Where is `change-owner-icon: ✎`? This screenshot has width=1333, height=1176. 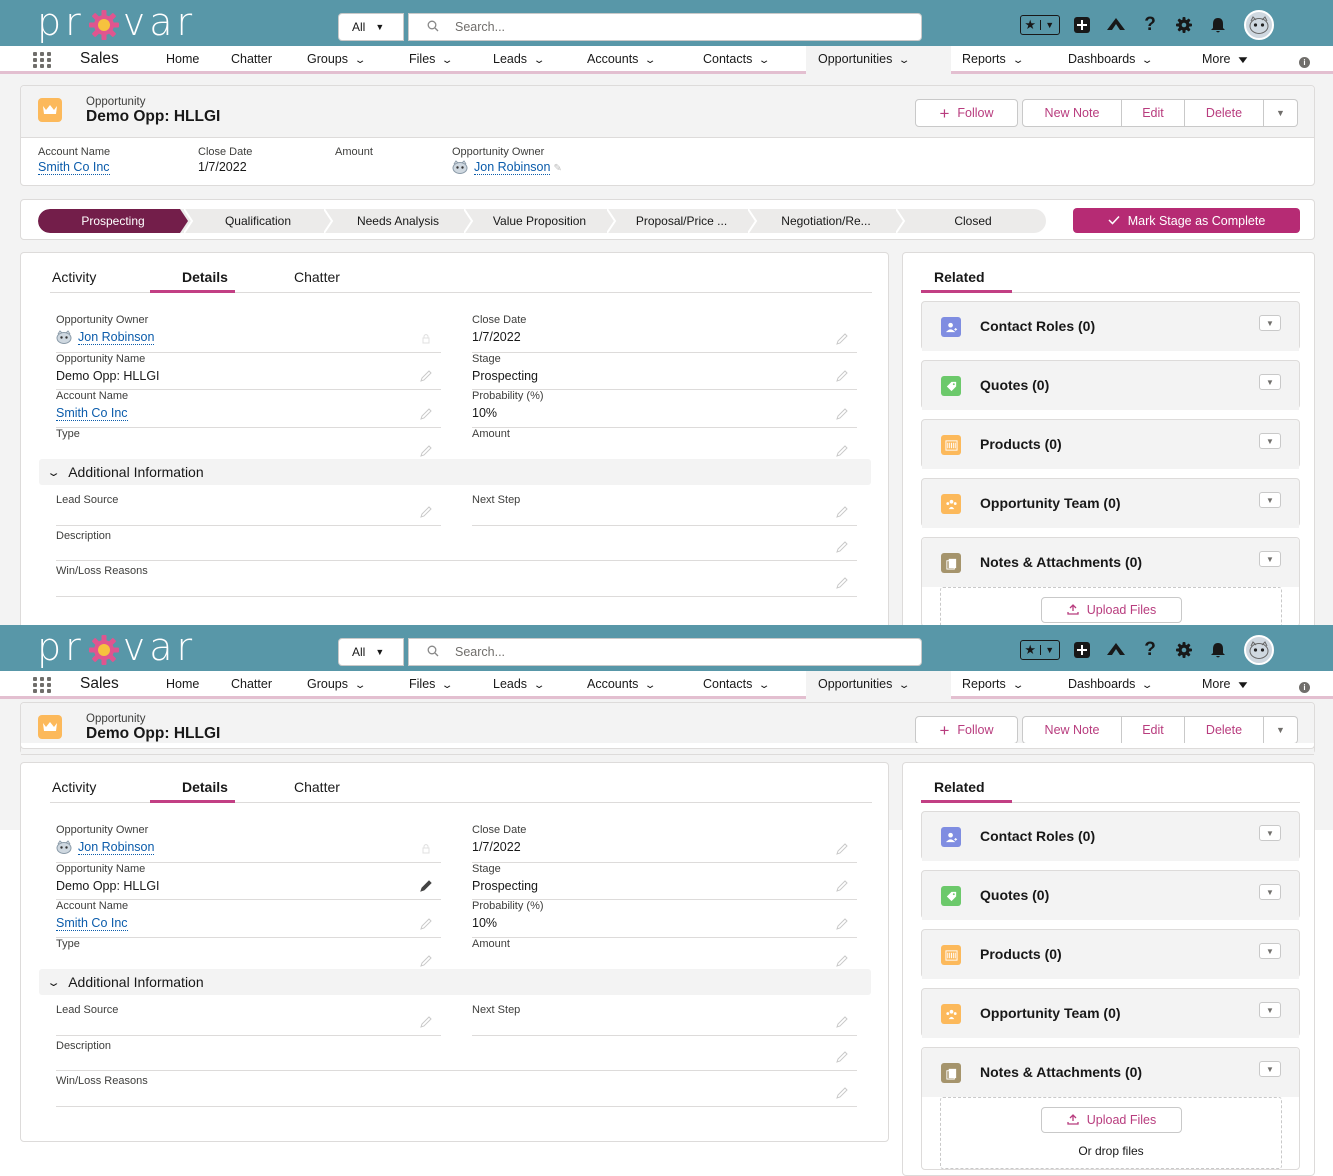 change-owner-icon: ✎ is located at coordinates (557, 168).